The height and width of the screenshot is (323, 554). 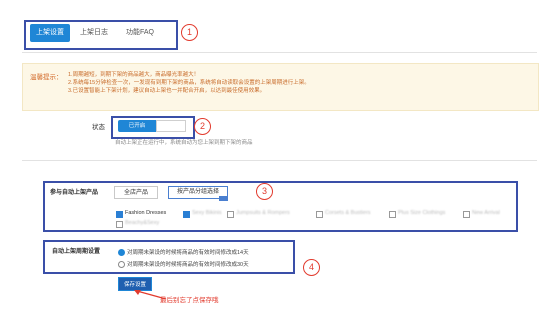 I want to click on category-label: Jumpsuits & Rompers, so click(x=263, y=213).